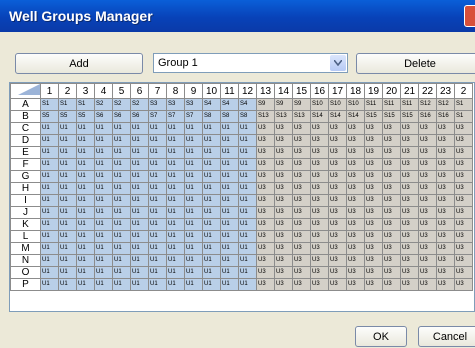 Image resolution: width=475 pixels, height=348 pixels. I want to click on well-cell: S13, so click(283, 116).